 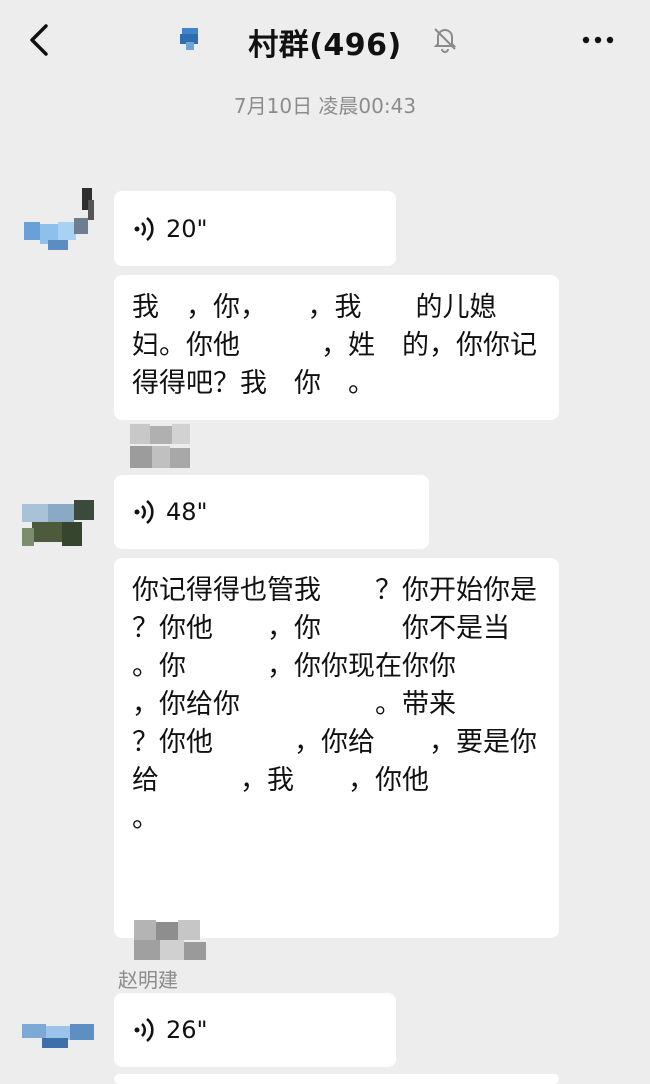 I want to click on voice-message: 20", so click(x=255, y=228).